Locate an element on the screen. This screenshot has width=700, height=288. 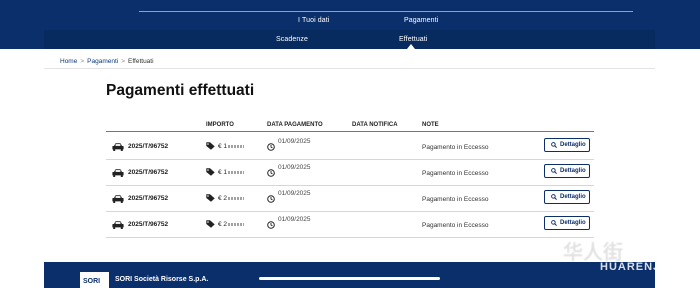
nav-sub-row: Scadenze Effettuati is located at coordinates (349, 39).